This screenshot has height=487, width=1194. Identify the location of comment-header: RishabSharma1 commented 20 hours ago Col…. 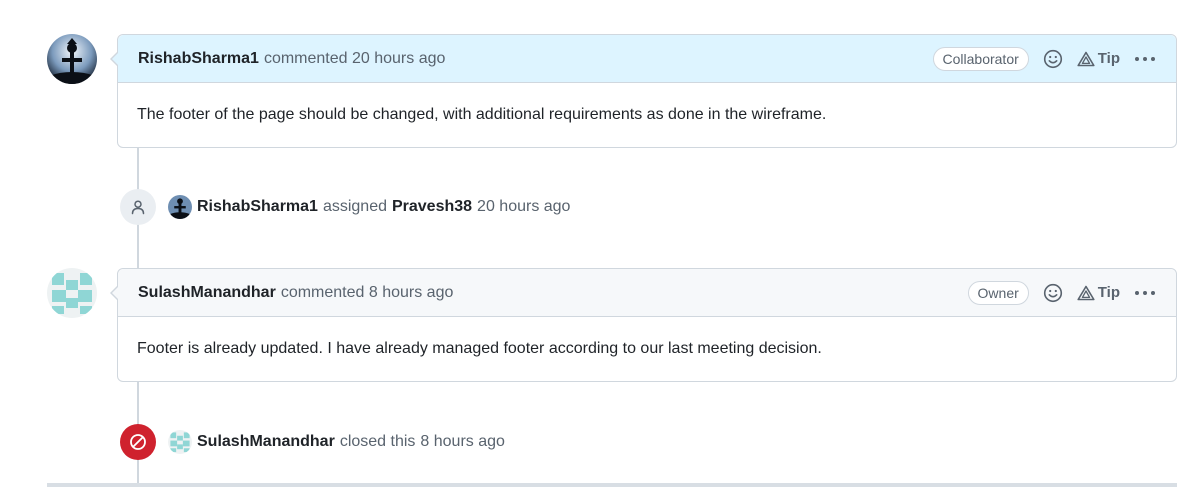
(647, 59).